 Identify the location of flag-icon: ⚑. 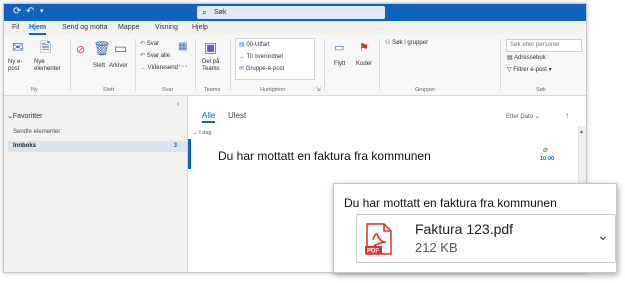
(364, 48).